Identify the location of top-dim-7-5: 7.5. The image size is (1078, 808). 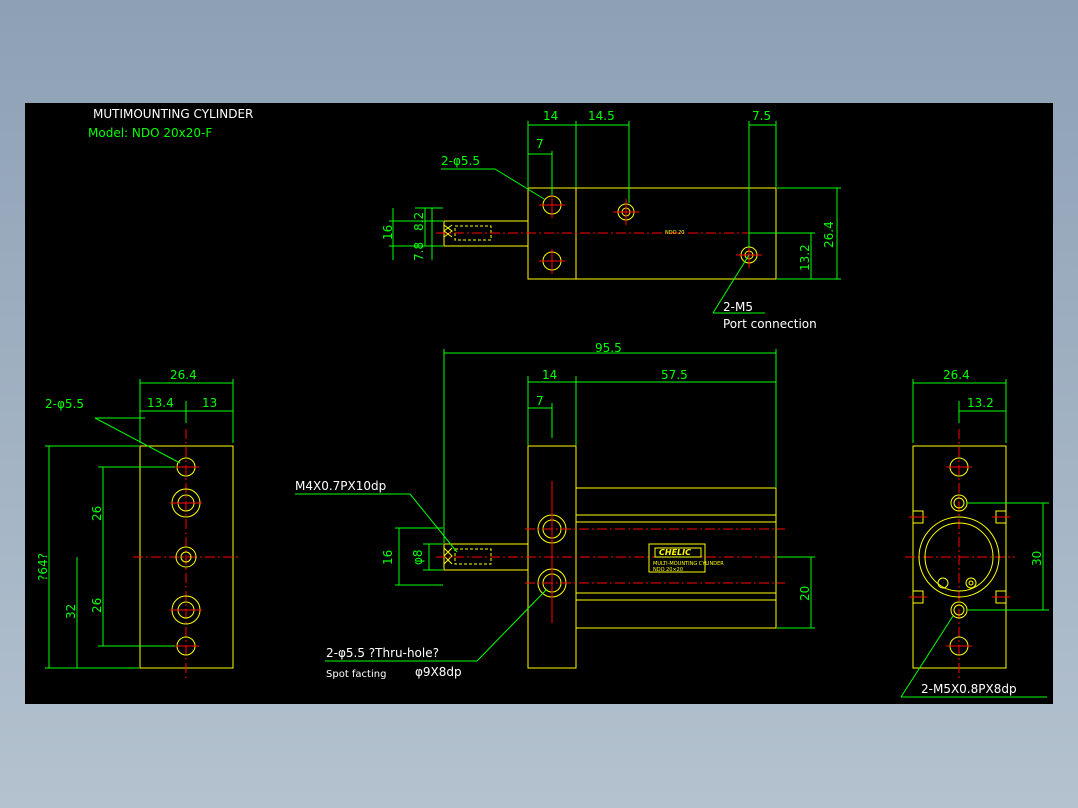
(761, 116).